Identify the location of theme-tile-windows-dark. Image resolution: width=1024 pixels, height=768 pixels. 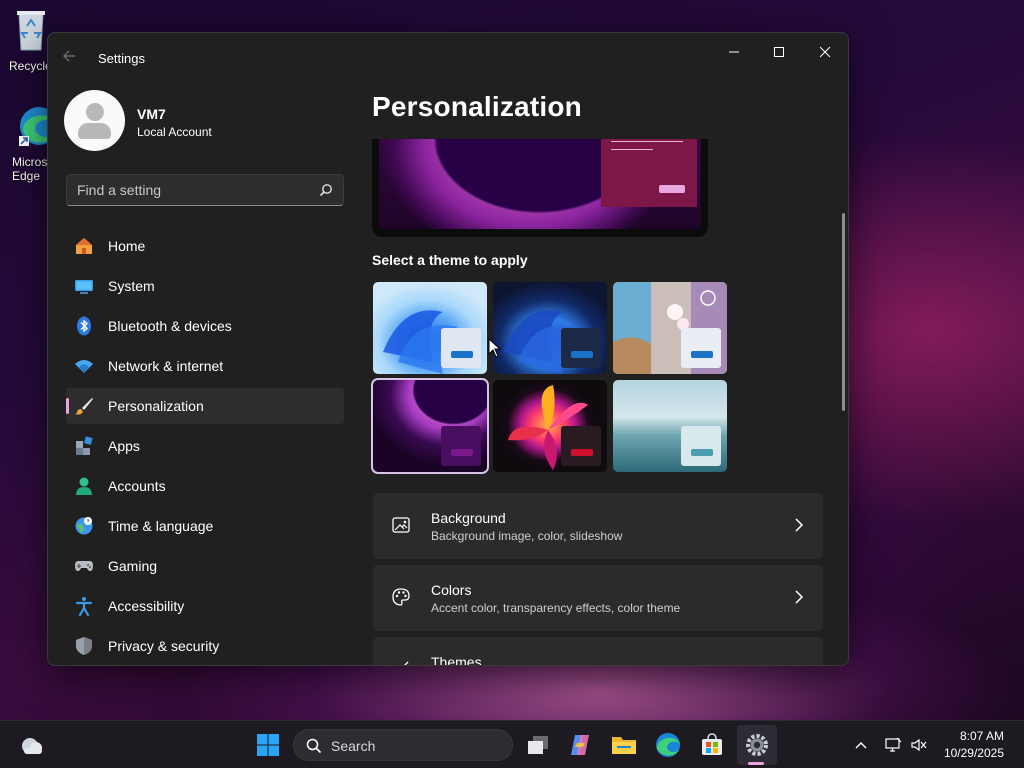
(550, 328).